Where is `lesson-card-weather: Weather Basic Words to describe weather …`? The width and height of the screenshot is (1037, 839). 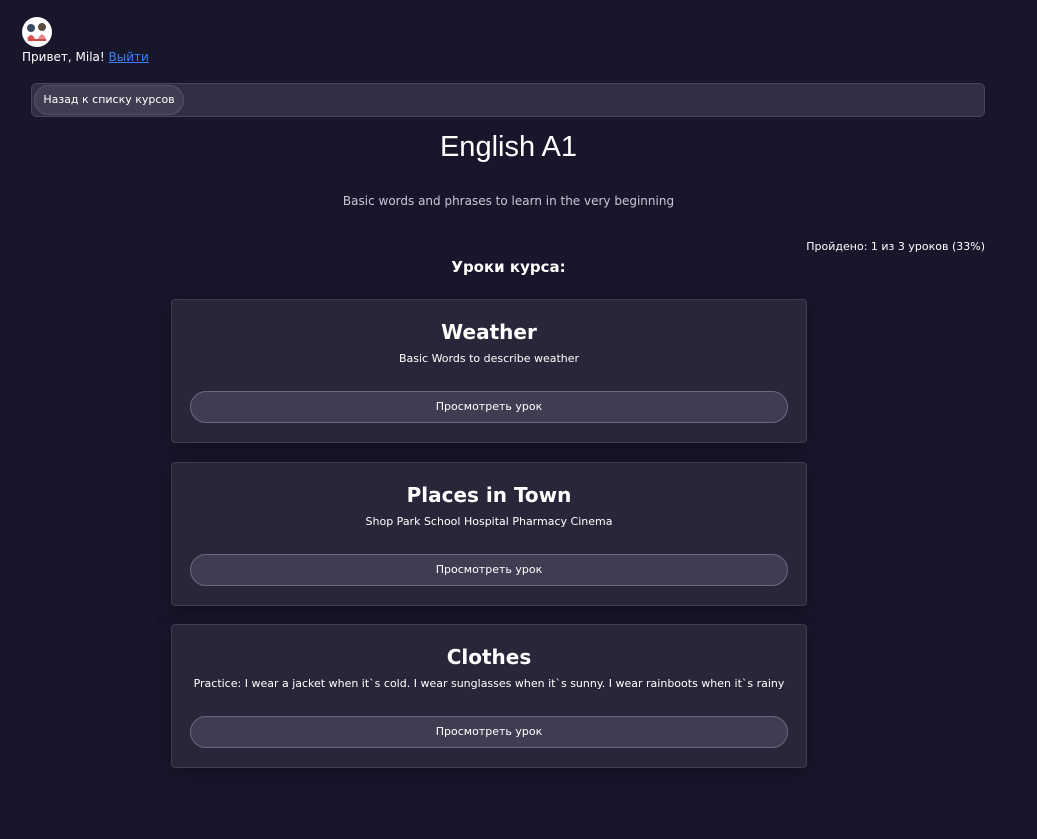
lesson-card-weather: Weather Basic Words to describe weather … is located at coordinates (489, 371).